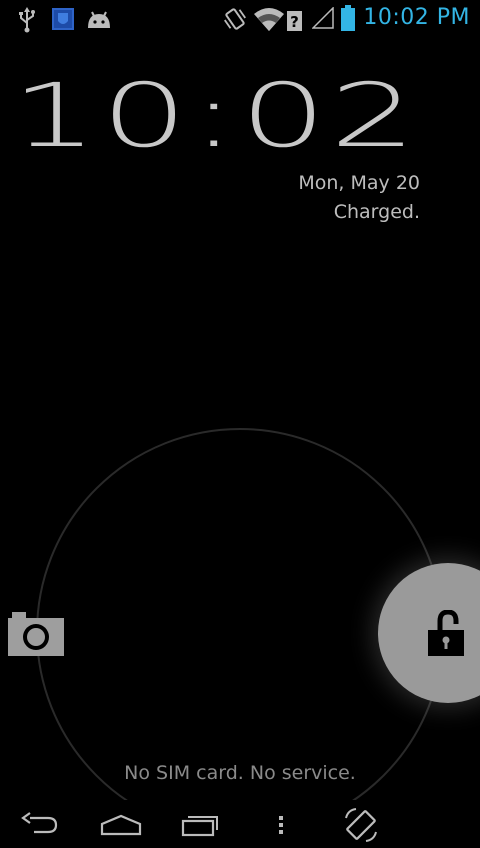  Describe the element at coordinates (361, 825) in the screenshot. I see `rotate-icon` at that location.